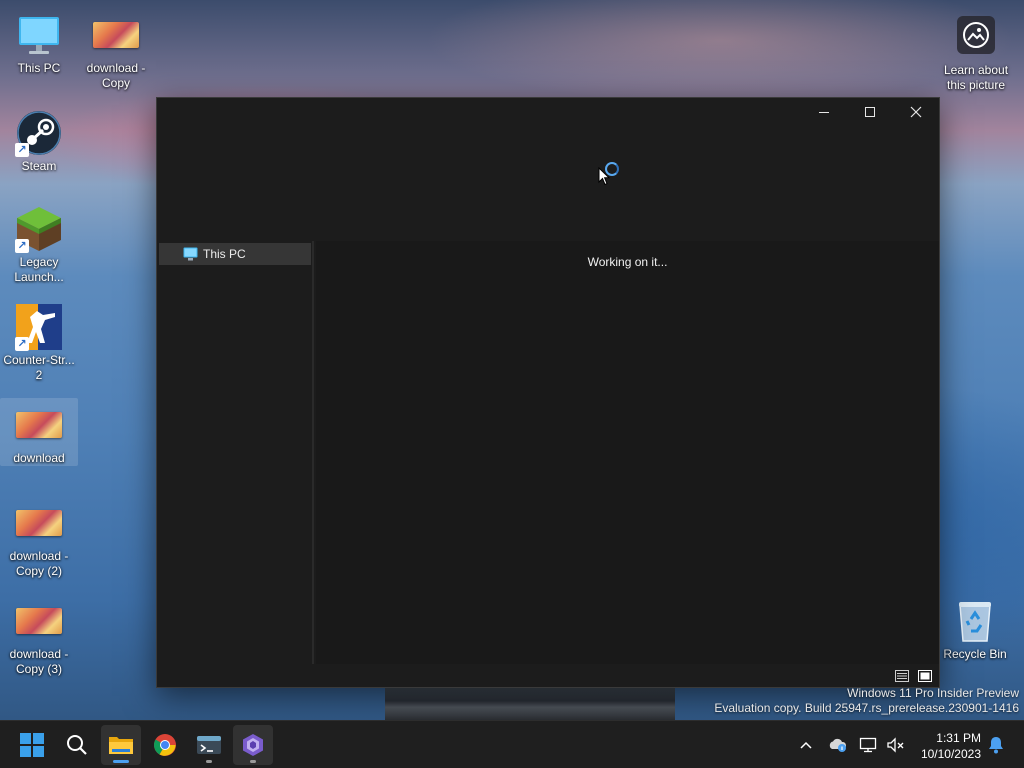 This screenshot has width=1024, height=768. I want to click on window-controls, so click(870, 112).